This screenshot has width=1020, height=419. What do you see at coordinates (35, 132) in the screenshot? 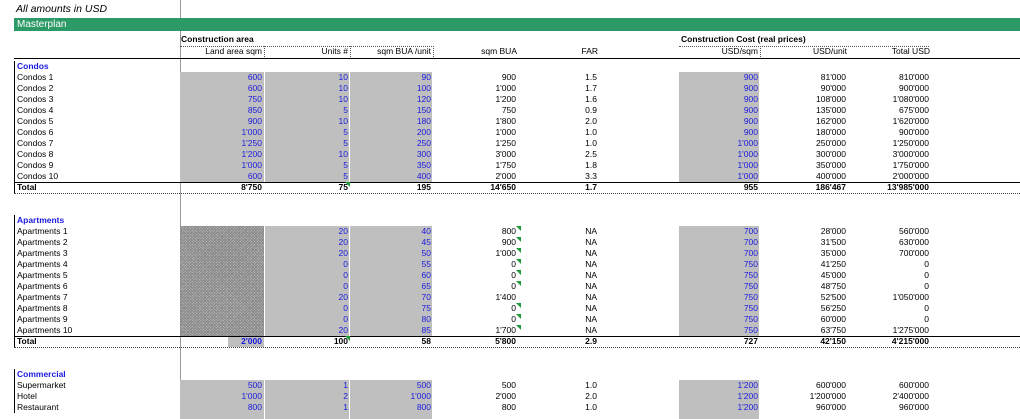
I see `row-label: Condos 6` at bounding box center [35, 132].